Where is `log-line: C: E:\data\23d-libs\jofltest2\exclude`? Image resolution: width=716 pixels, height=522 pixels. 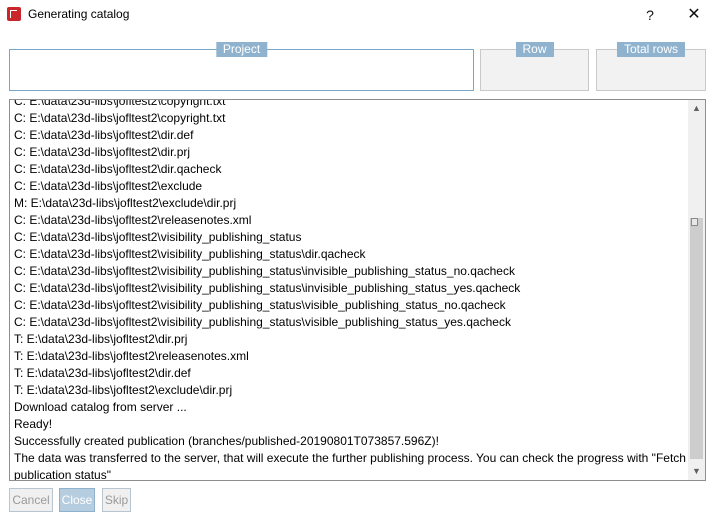
log-line: C: E:\data\23d-libs\jofltest2\exclude is located at coordinates (108, 186).